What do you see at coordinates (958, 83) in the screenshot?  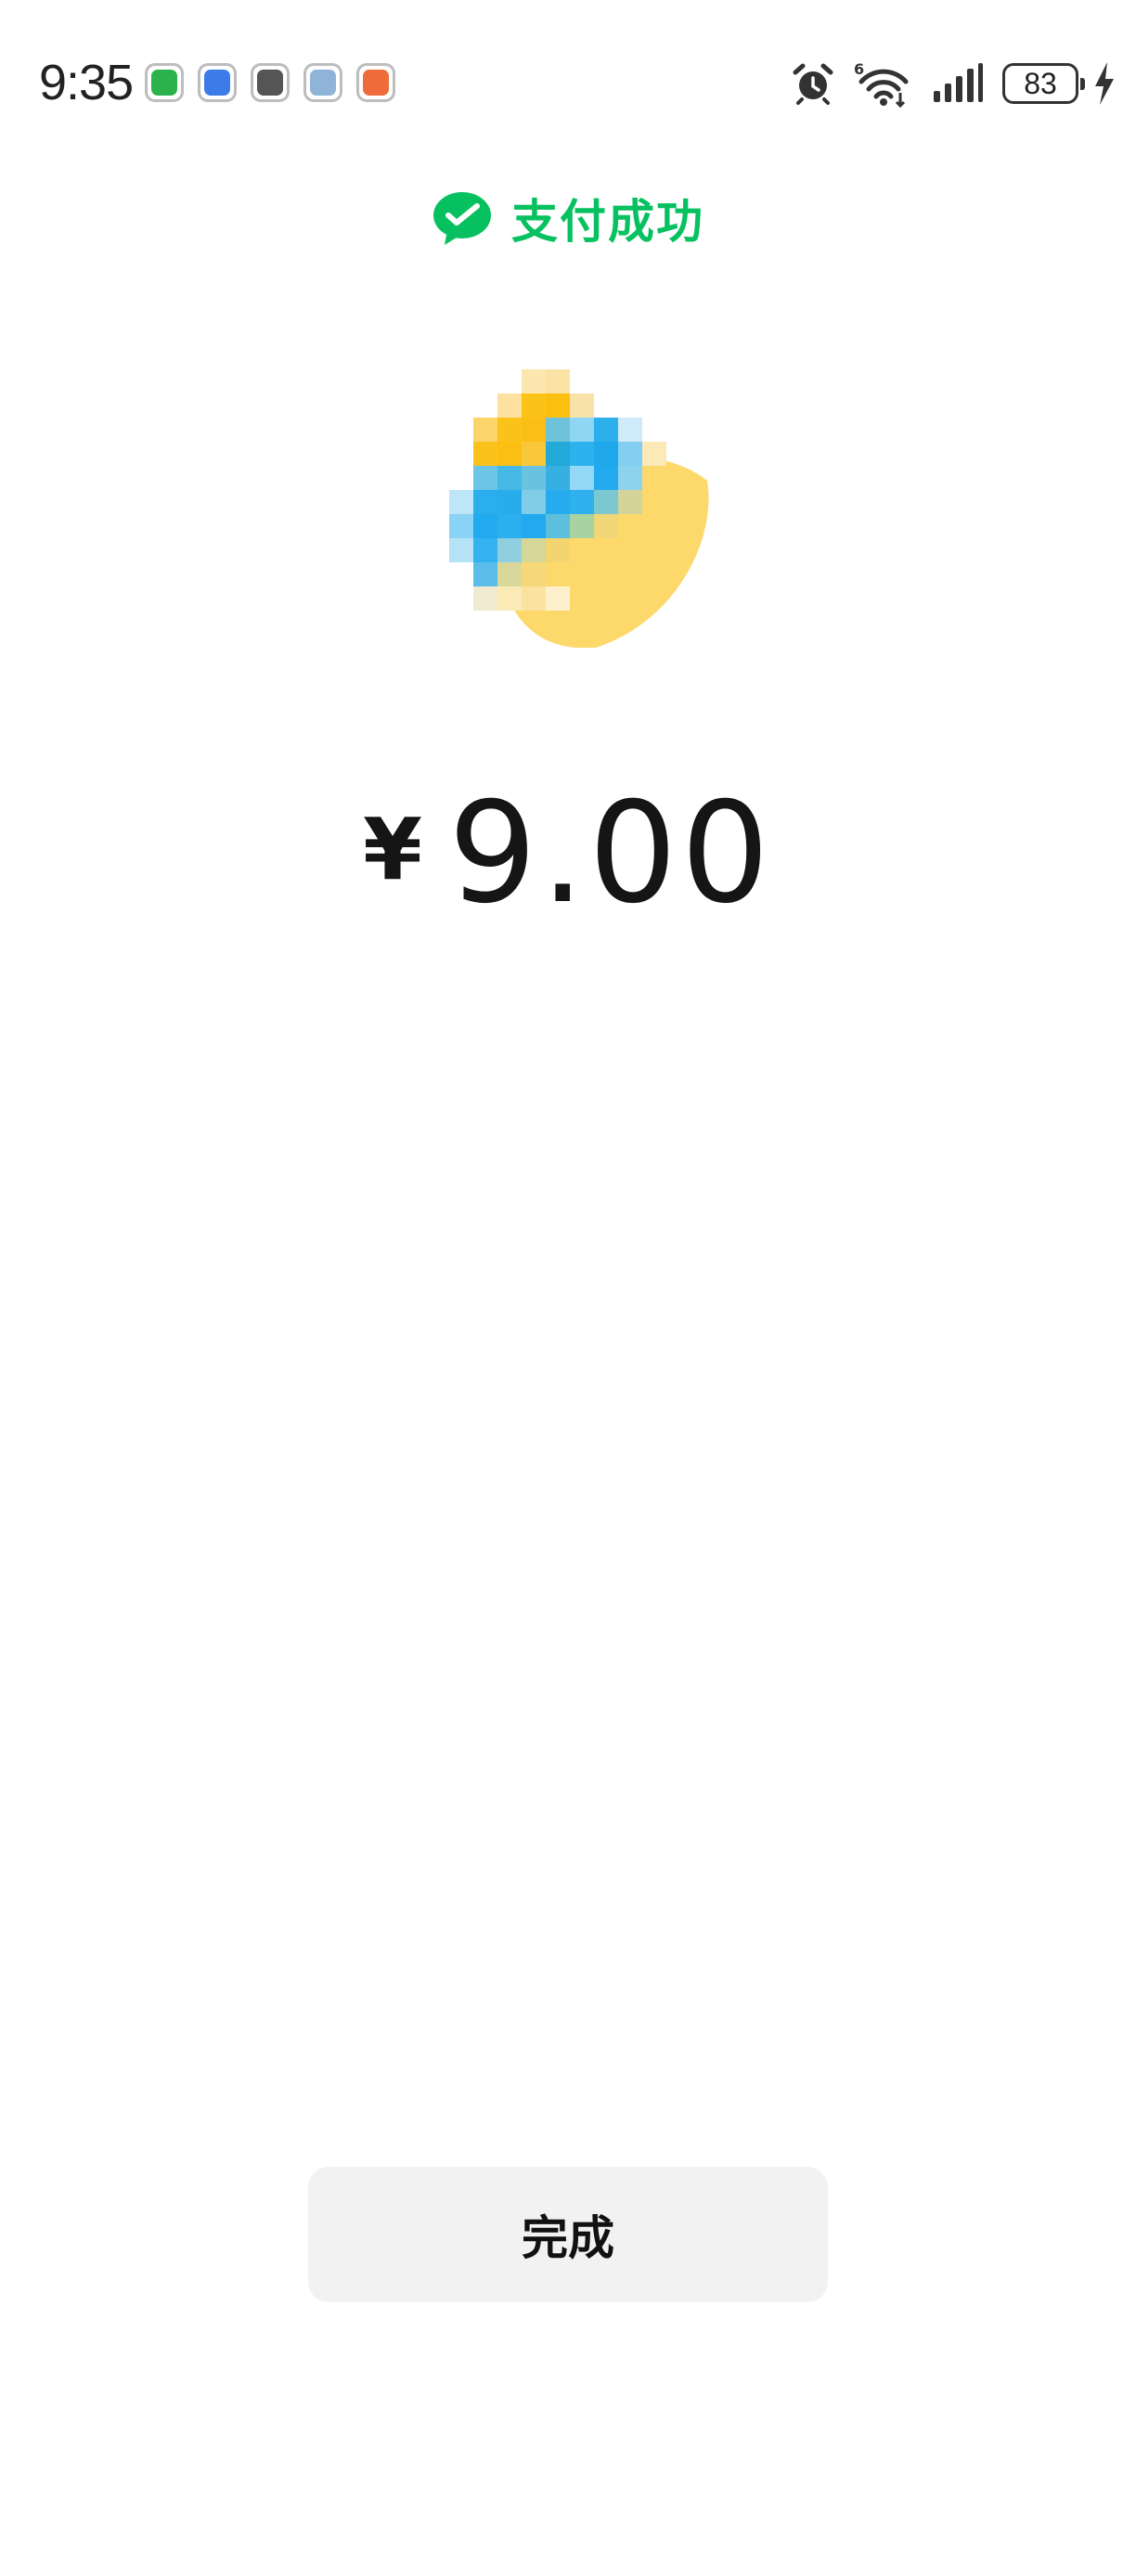 I see `signal-icon` at bounding box center [958, 83].